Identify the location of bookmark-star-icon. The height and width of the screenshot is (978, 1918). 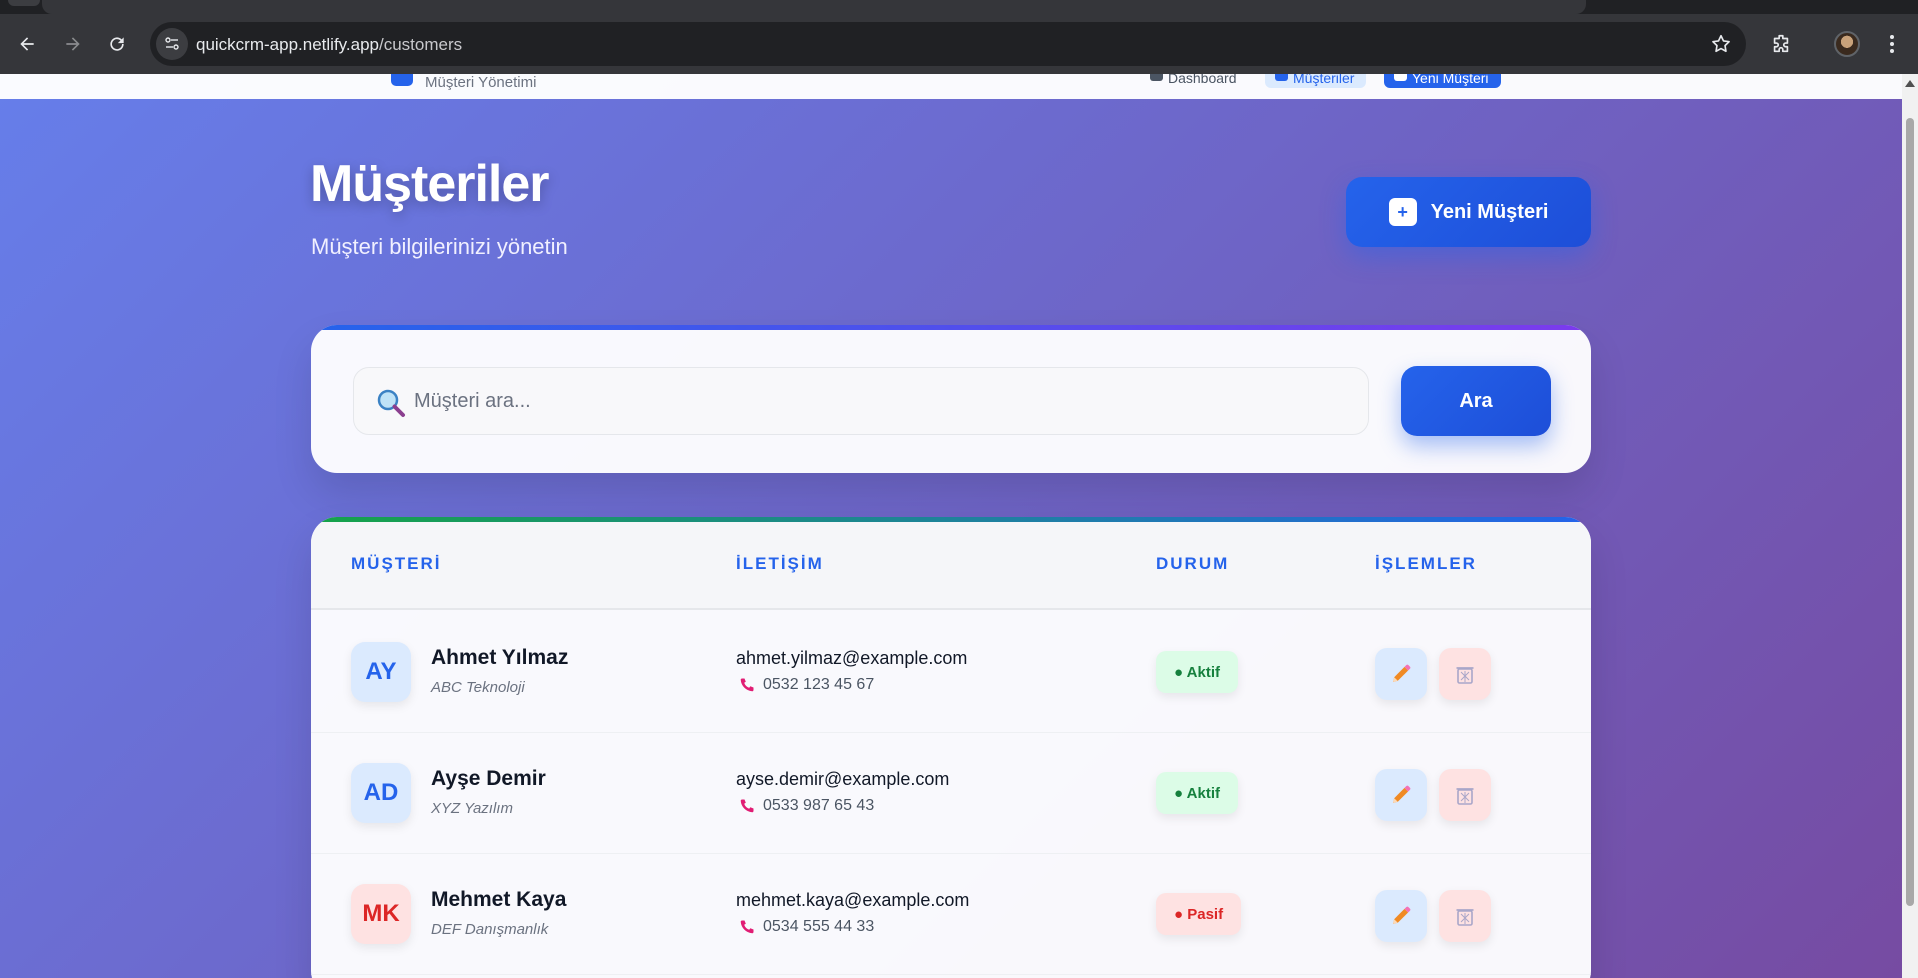
(1721, 44).